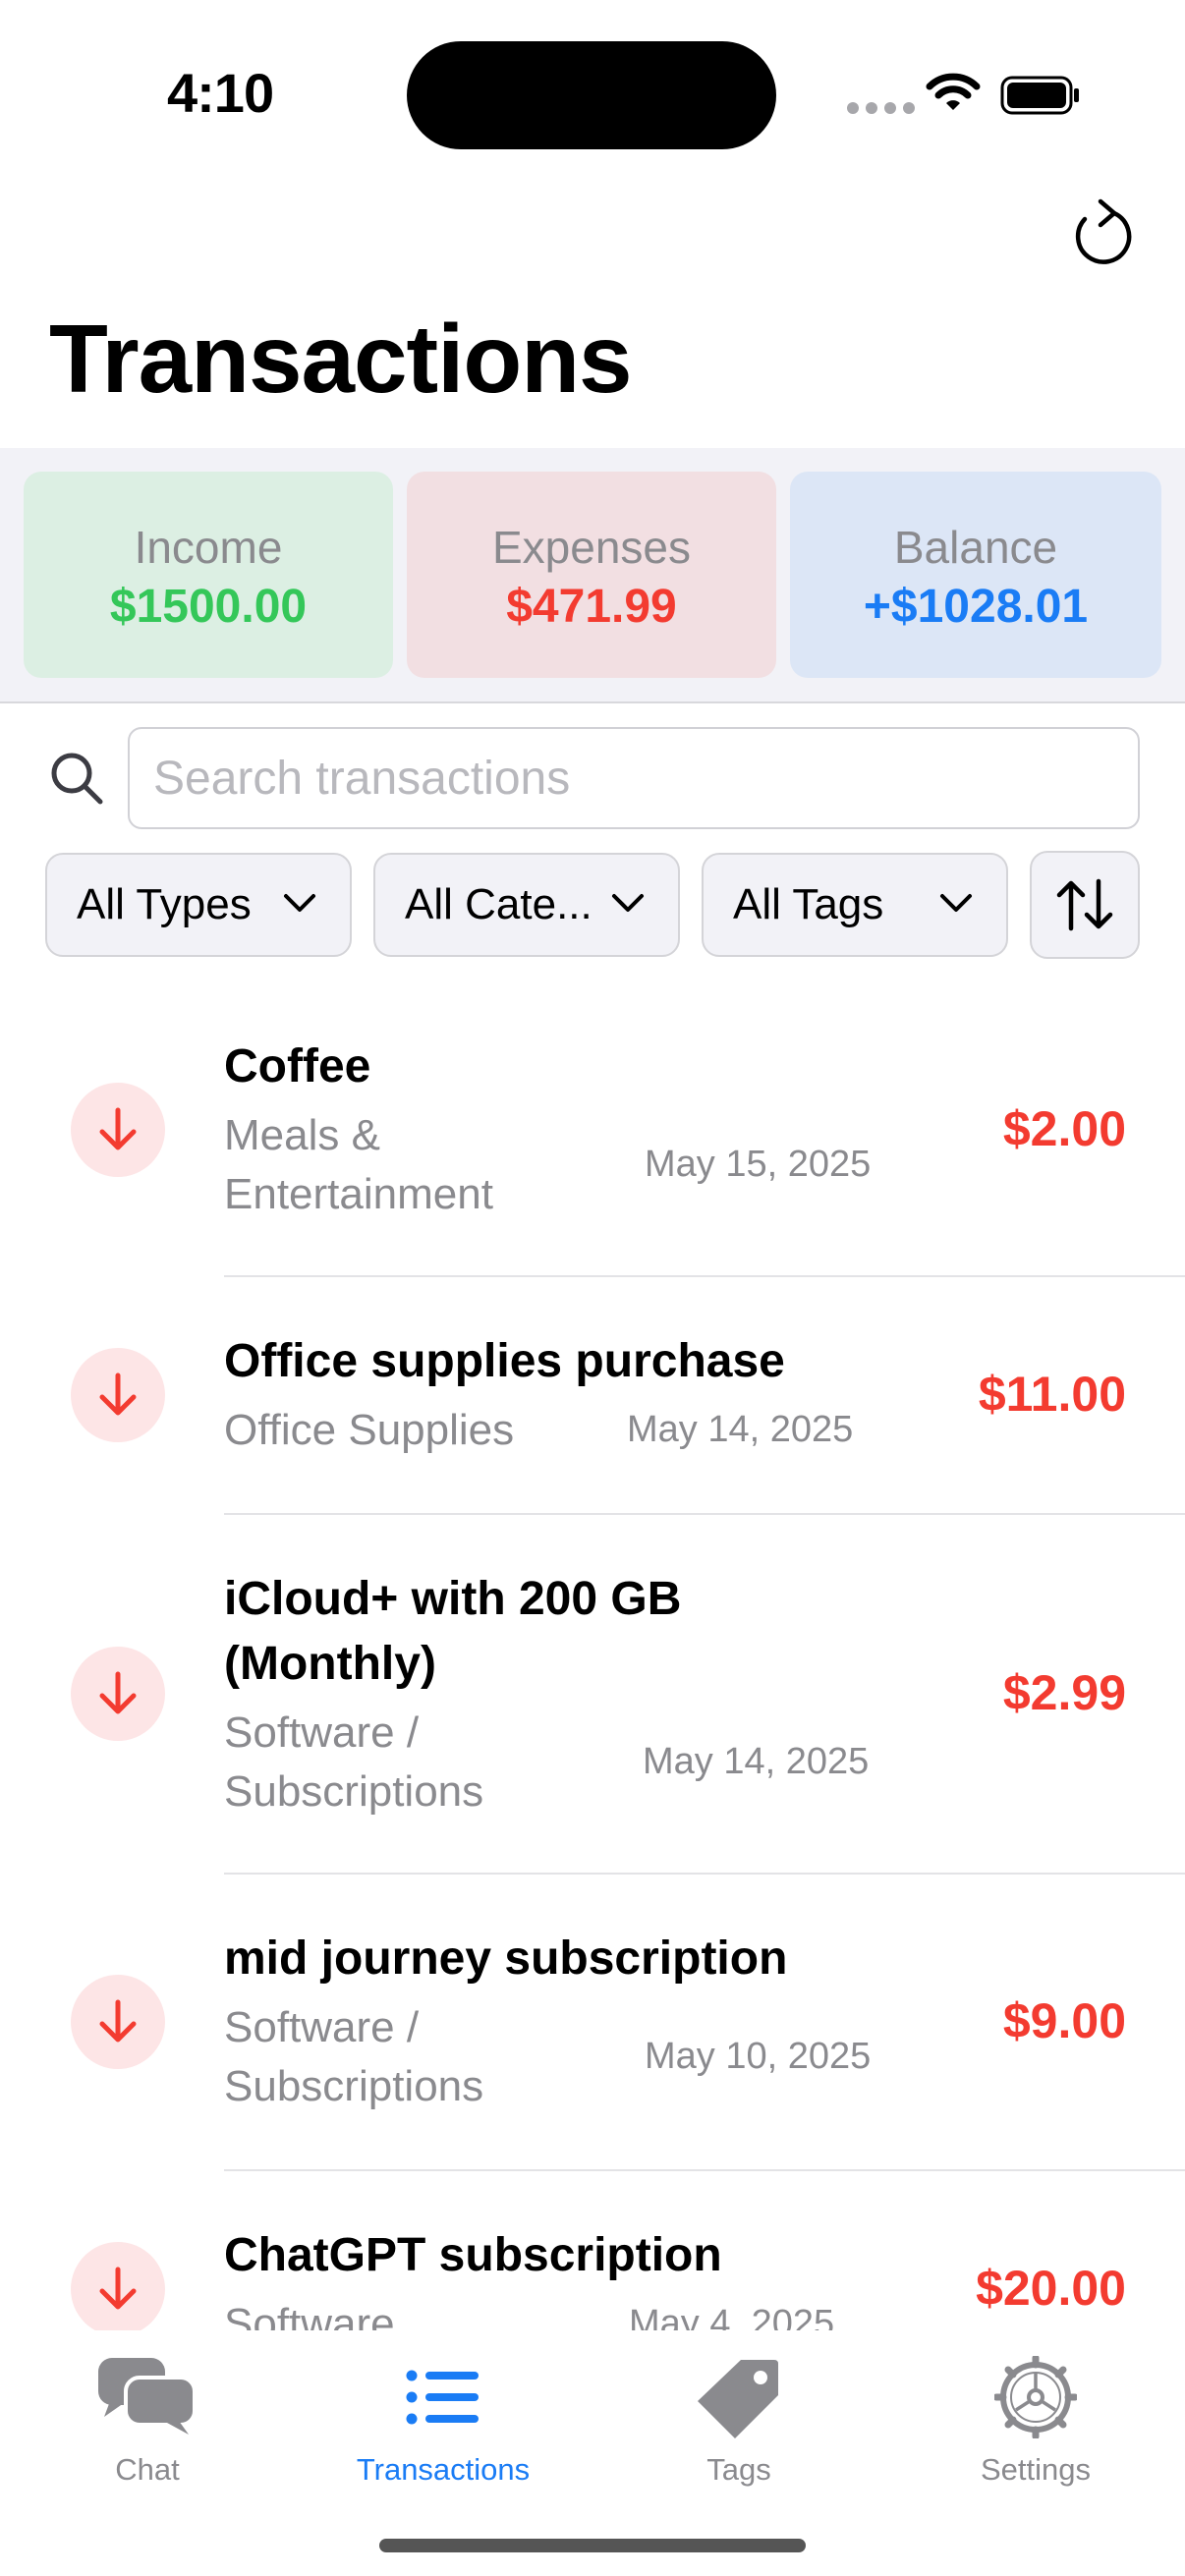 This screenshot has height=2576, width=1185. What do you see at coordinates (809, 904) in the screenshot?
I see `tag-filter-label: All Tags` at bounding box center [809, 904].